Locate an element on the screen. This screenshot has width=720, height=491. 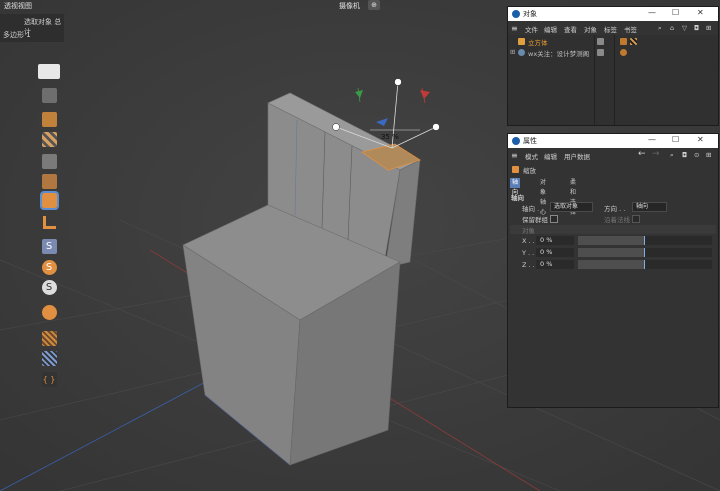
y-label: Y . . is located at coordinates (528, 253).